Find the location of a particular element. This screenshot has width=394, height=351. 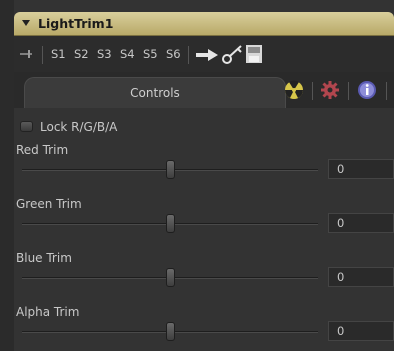

node-title: LightTrim1 is located at coordinates (76, 23).